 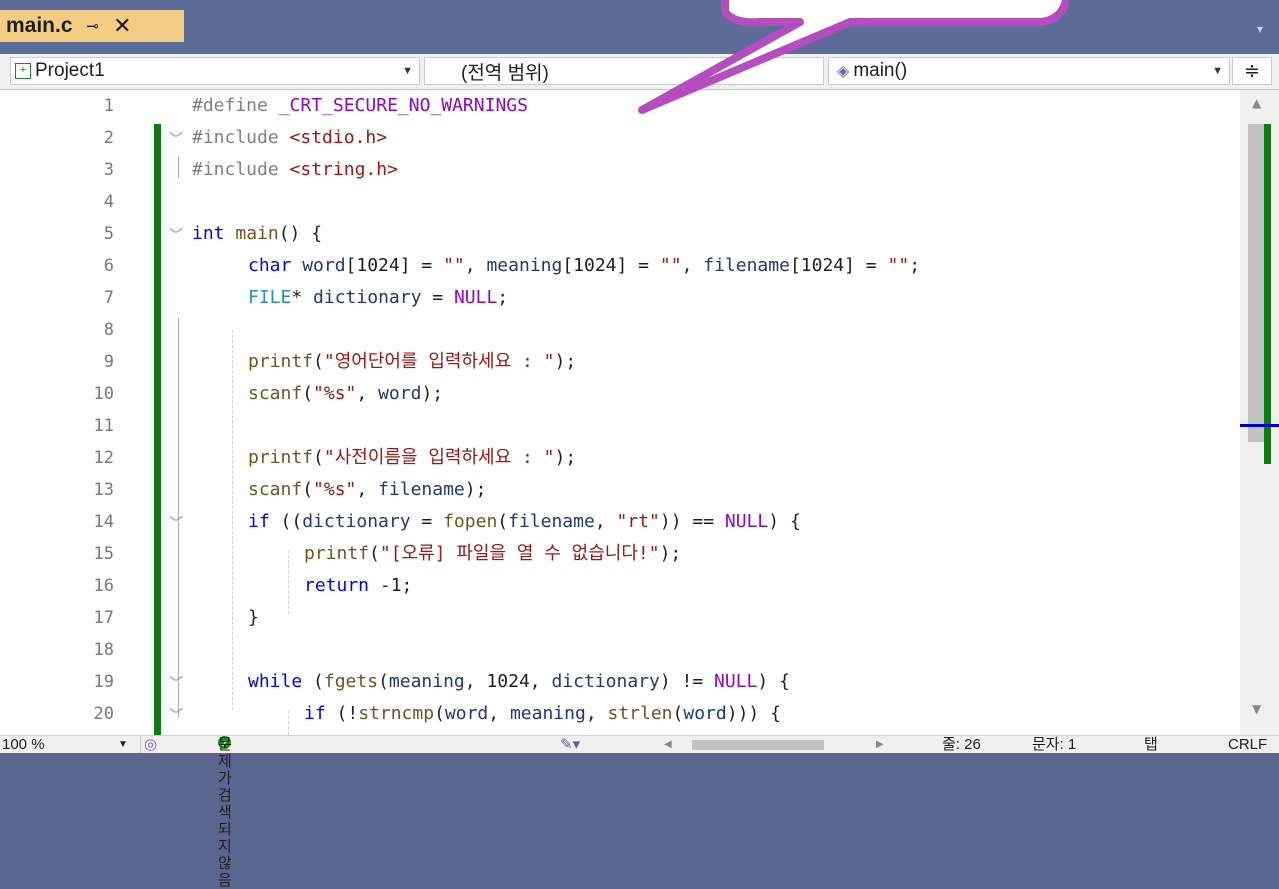 What do you see at coordinates (1151, 744) in the screenshot?
I see `indent-mode: 탭` at bounding box center [1151, 744].